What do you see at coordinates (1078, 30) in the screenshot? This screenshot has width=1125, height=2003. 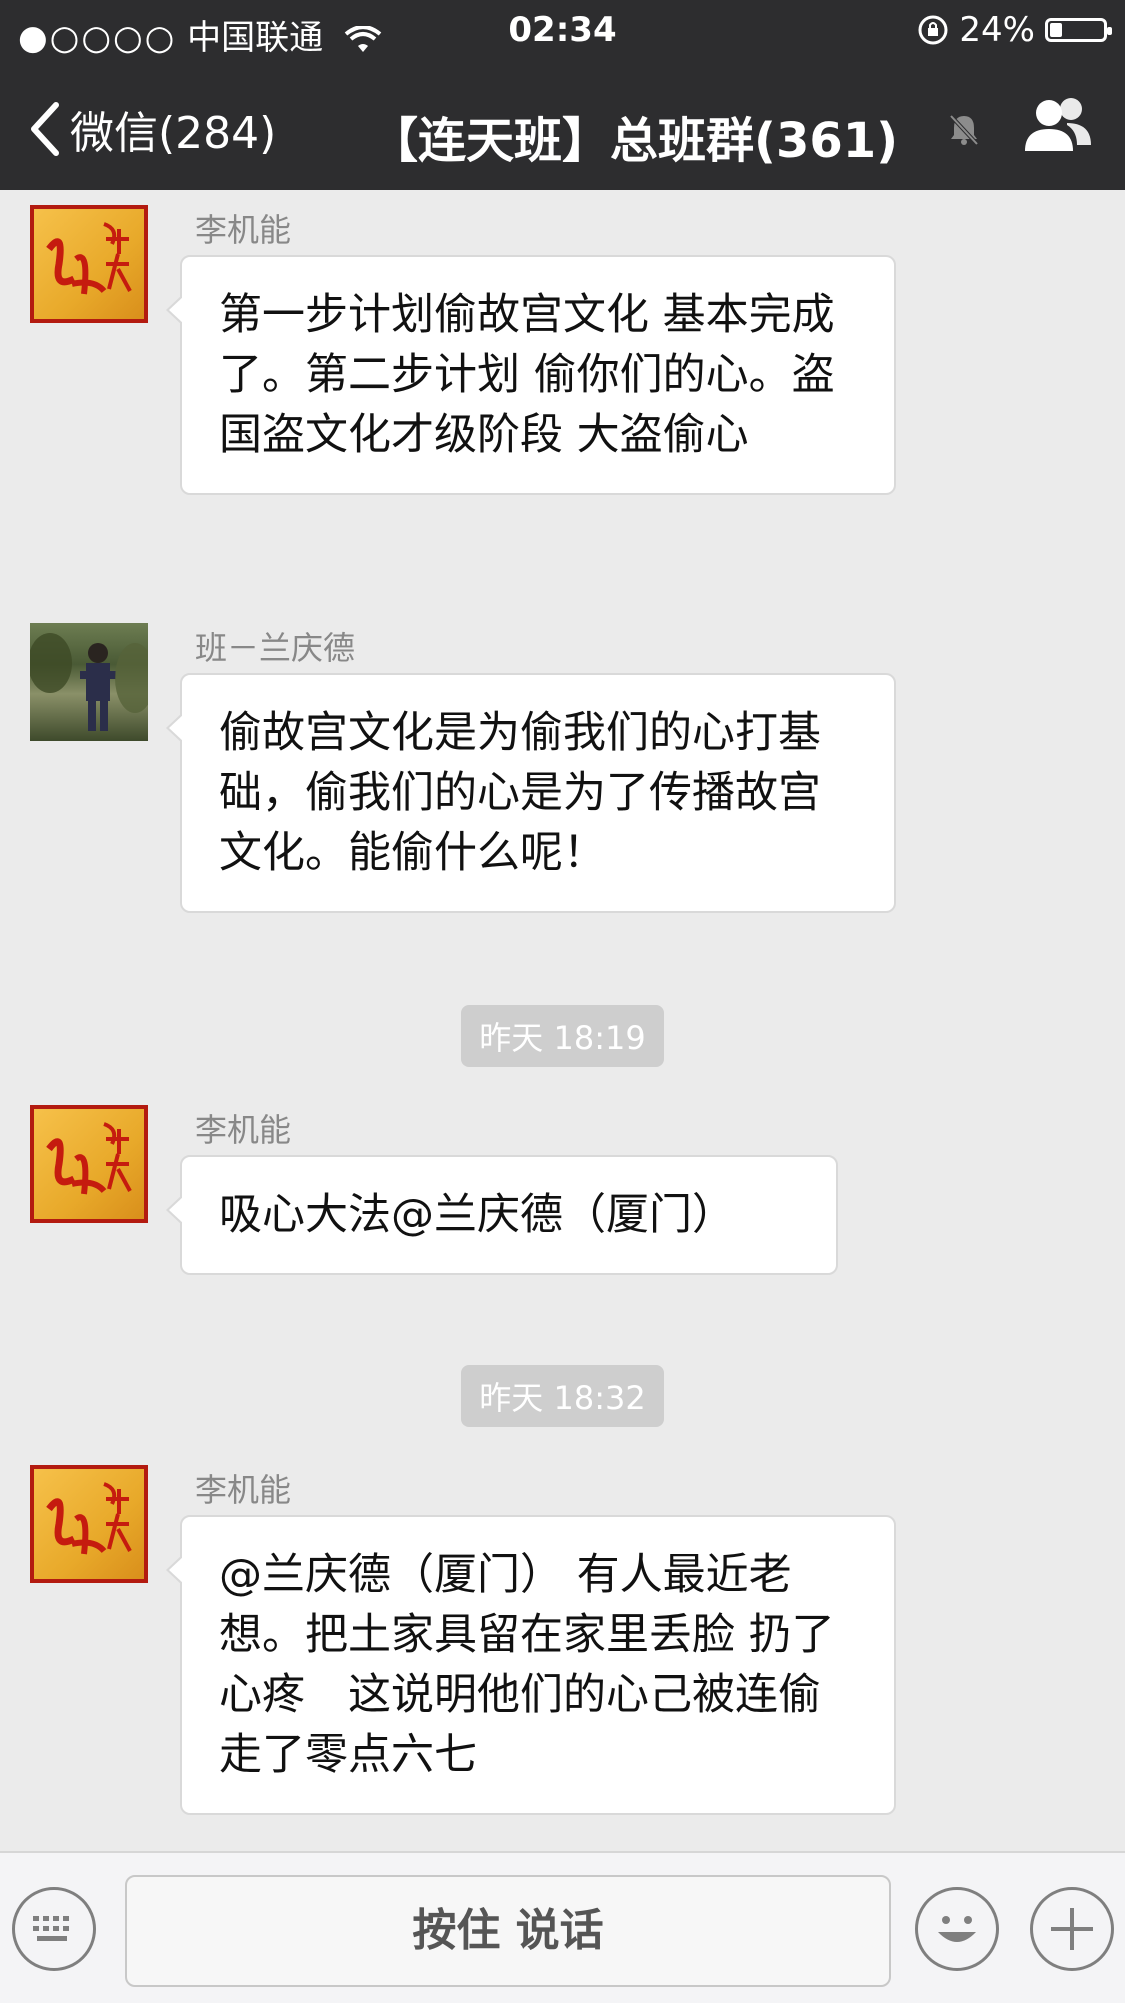 I see `battery-icon` at bounding box center [1078, 30].